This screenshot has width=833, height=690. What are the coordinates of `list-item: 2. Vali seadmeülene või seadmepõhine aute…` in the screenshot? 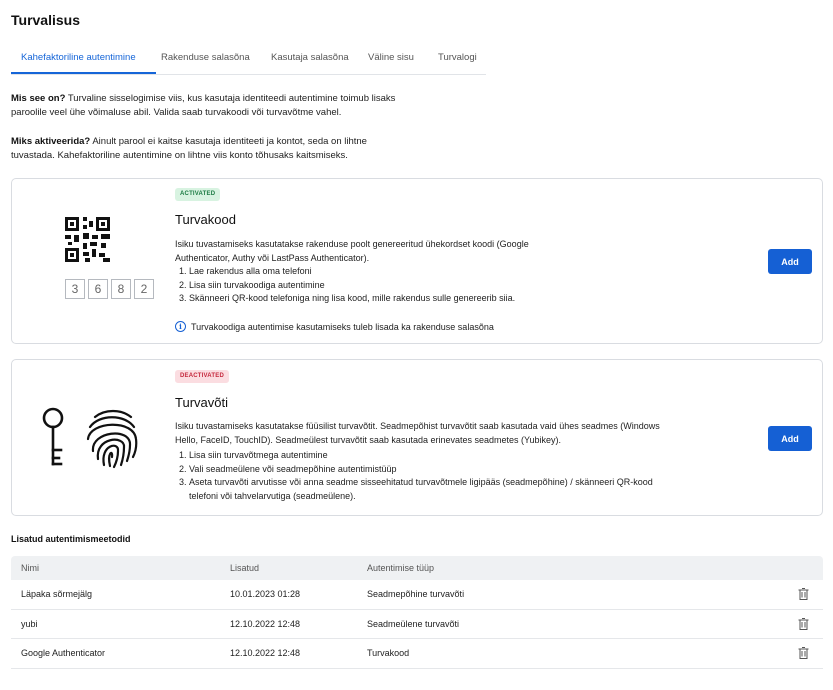 It's located at (429, 470).